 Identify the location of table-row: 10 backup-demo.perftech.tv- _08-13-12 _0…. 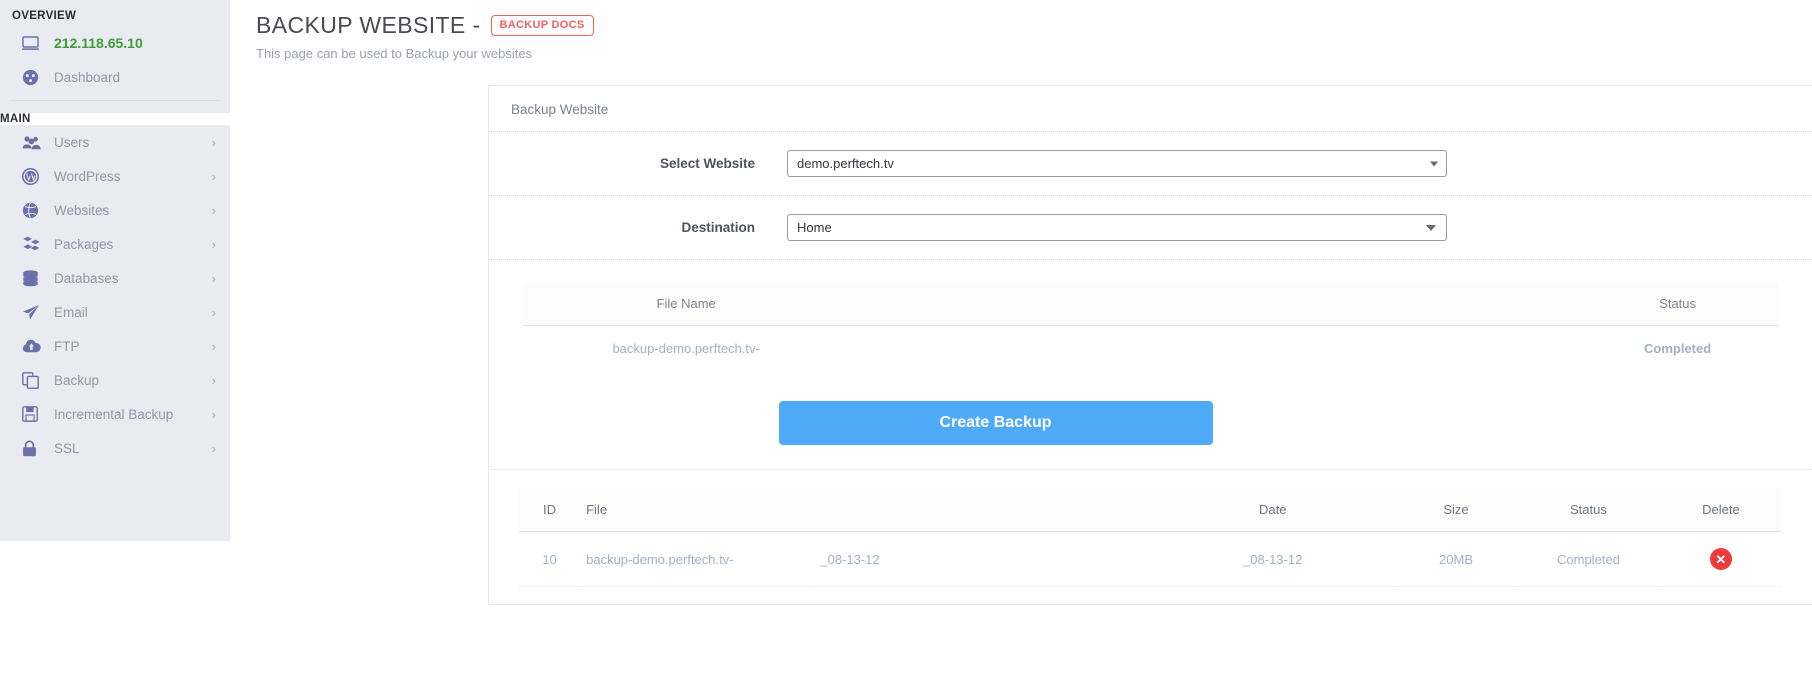
(1150, 559).